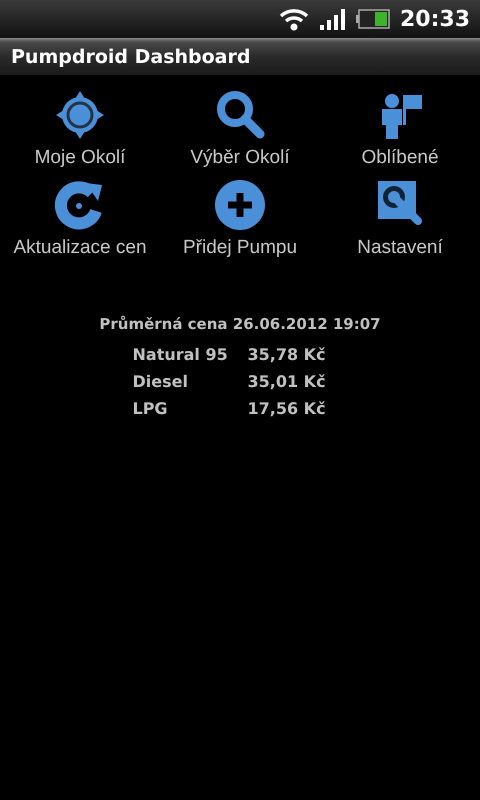 The width and height of the screenshot is (480, 800). I want to click on fuel-price: 35,78 Kč, so click(287, 354).